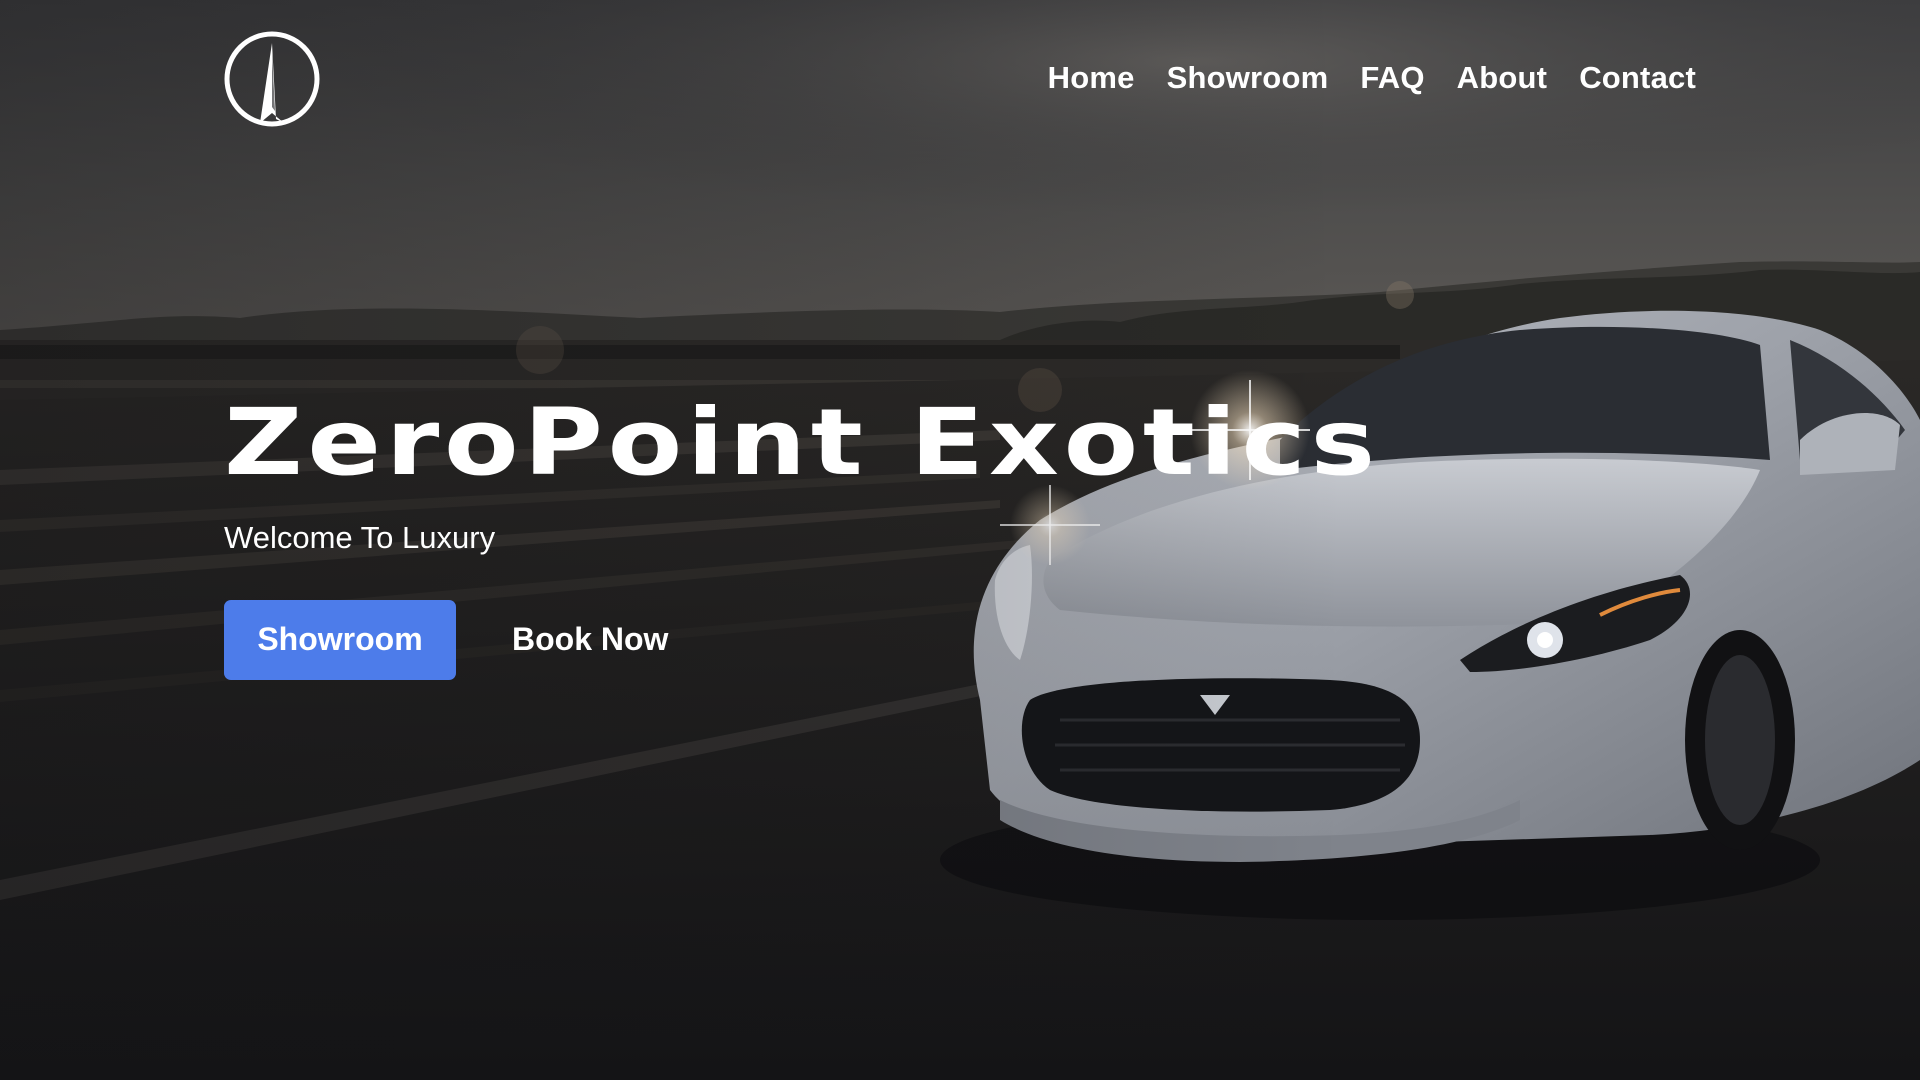 This screenshot has width=1920, height=1080. I want to click on nav-link-home: Home, so click(1091, 78).